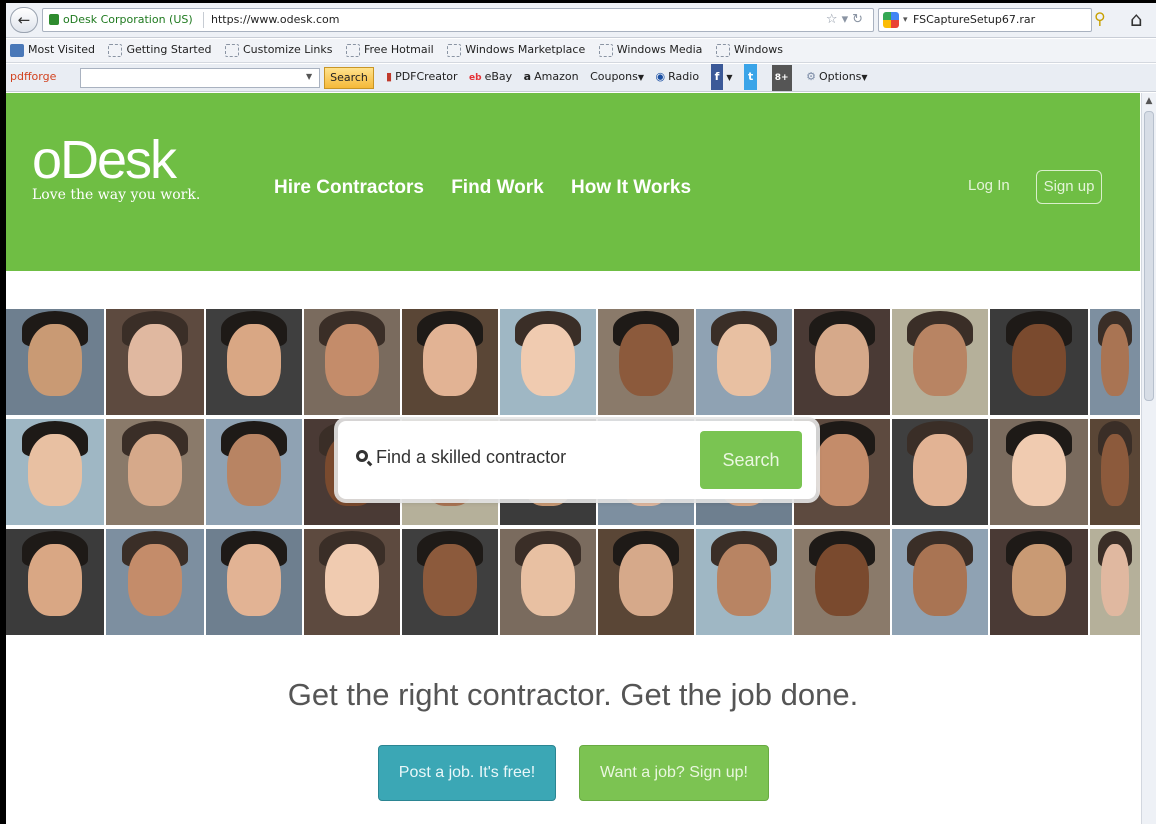  What do you see at coordinates (490, 77) in the screenshot?
I see `toolbar-ebay: eb eBay` at bounding box center [490, 77].